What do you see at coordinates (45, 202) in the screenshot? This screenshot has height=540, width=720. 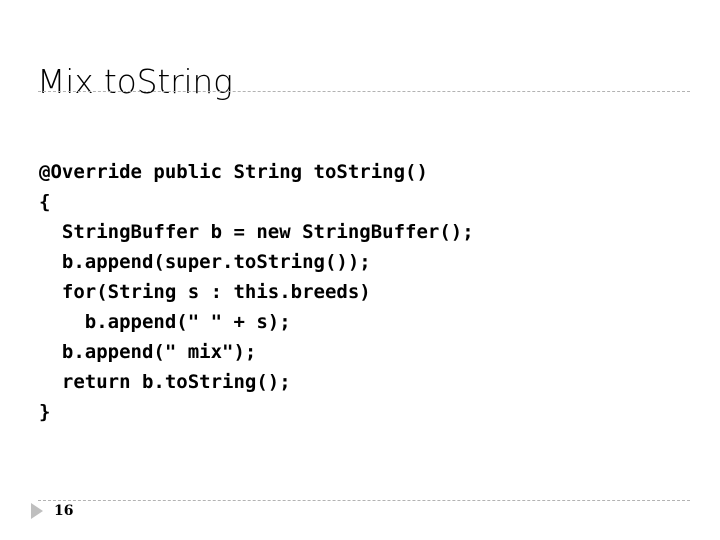 I see `code-line: {` at bounding box center [45, 202].